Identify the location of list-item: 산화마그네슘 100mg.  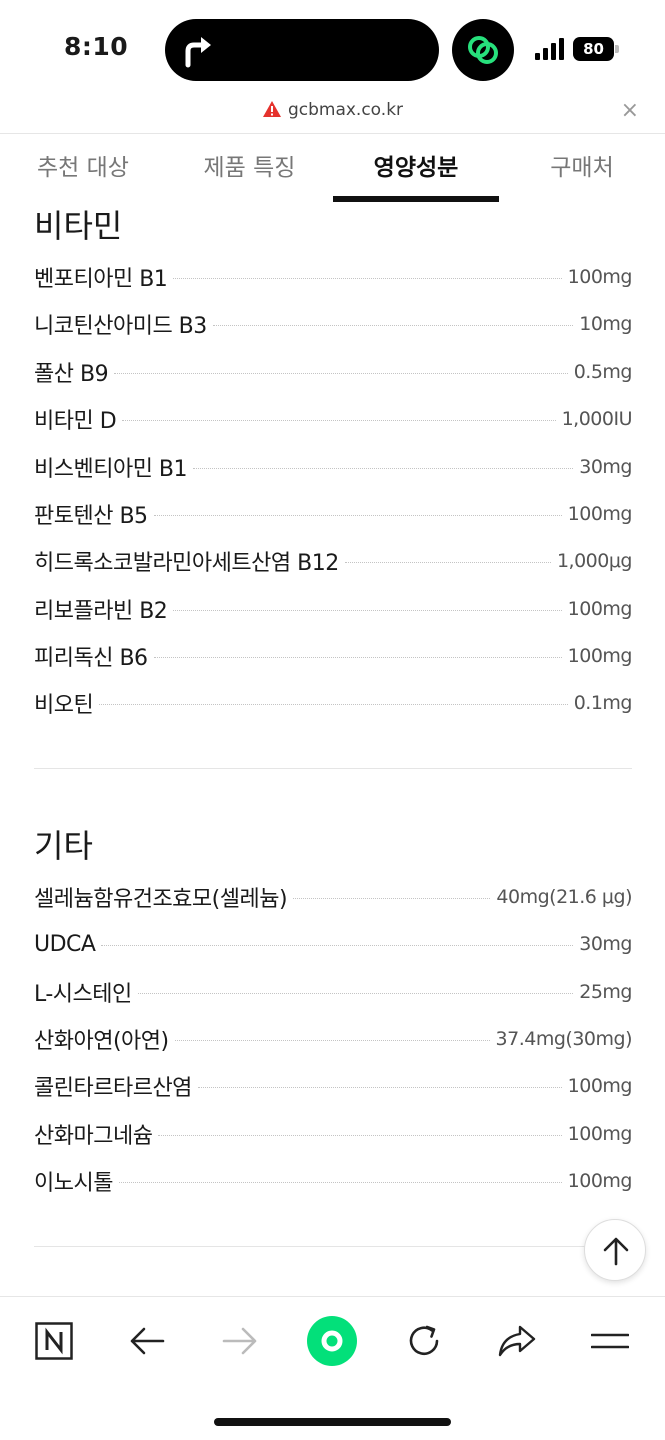
(333, 1134).